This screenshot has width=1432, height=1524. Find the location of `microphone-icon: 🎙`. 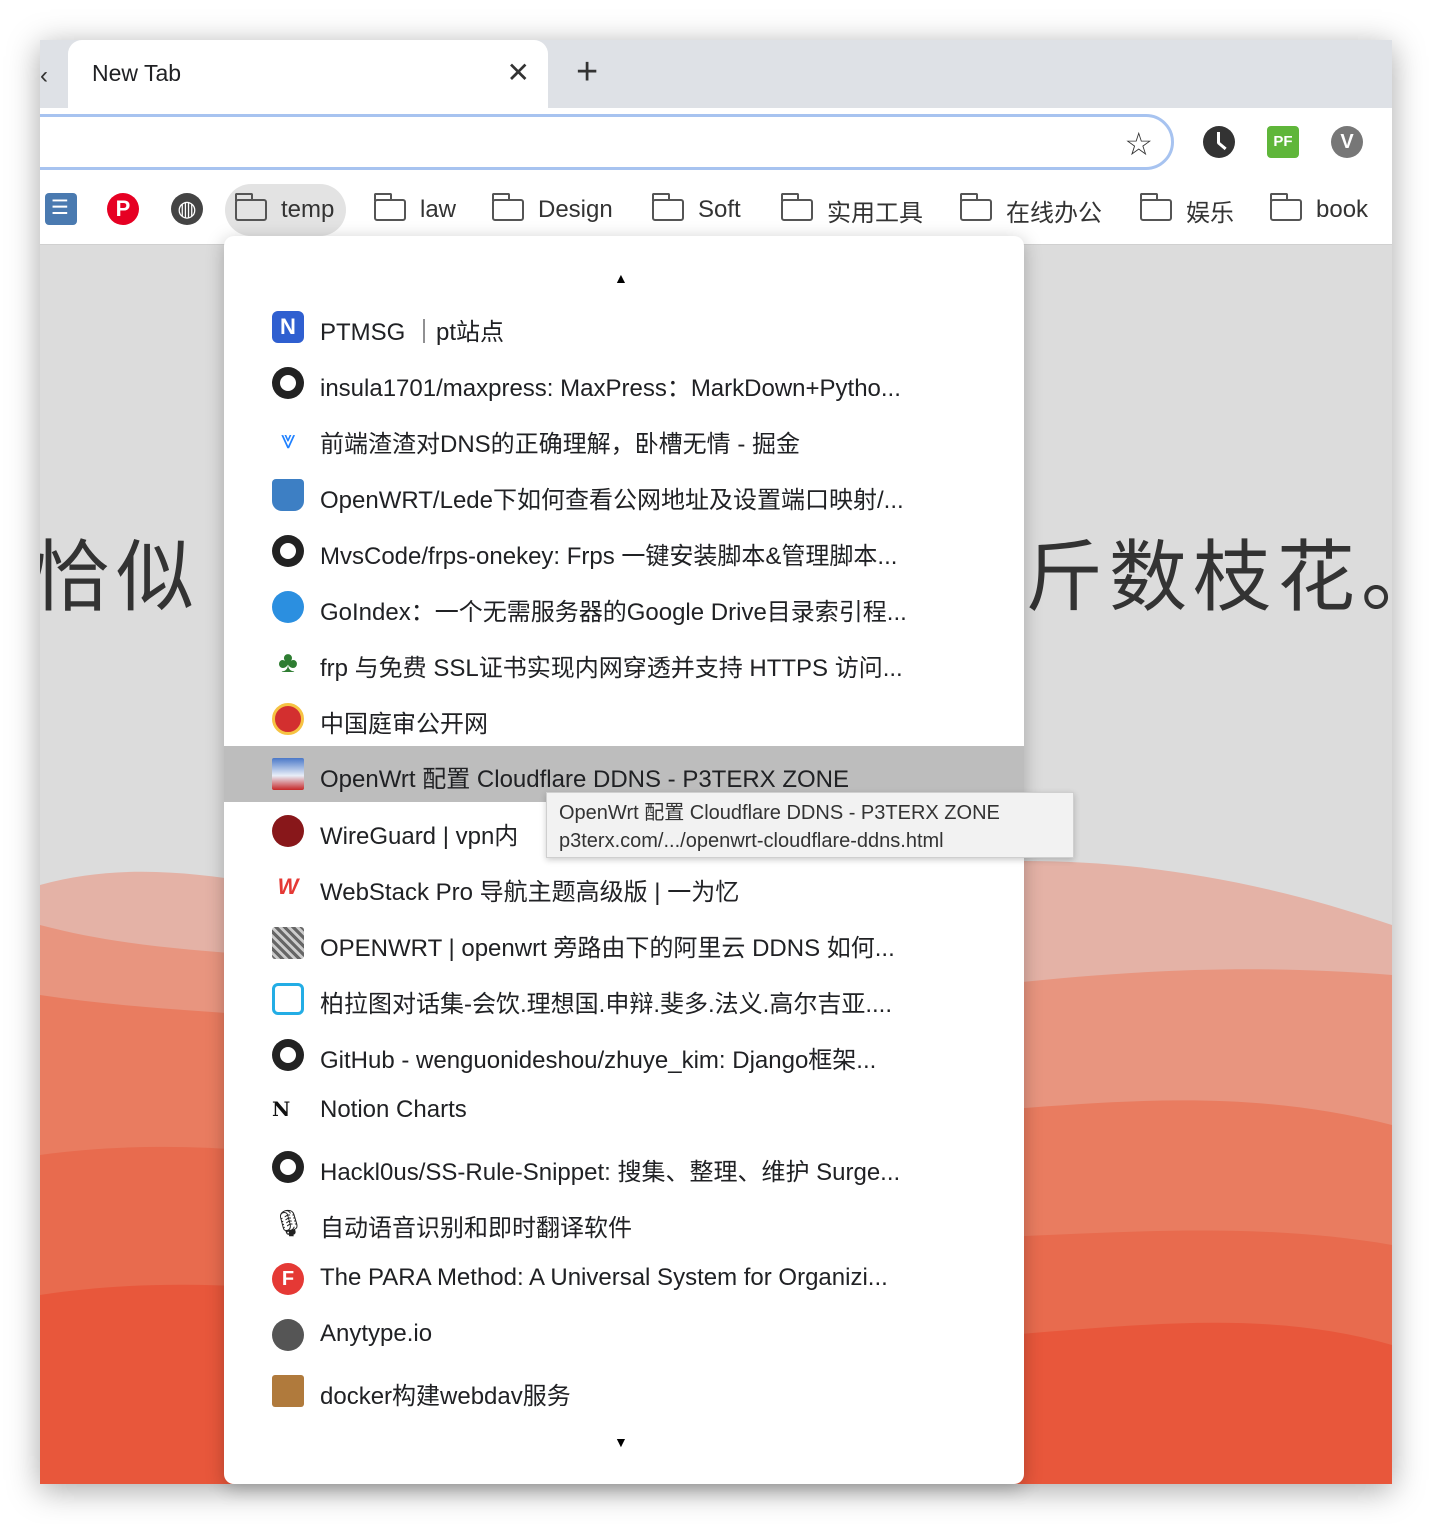

microphone-icon: 🎙 is located at coordinates (289, 1223).